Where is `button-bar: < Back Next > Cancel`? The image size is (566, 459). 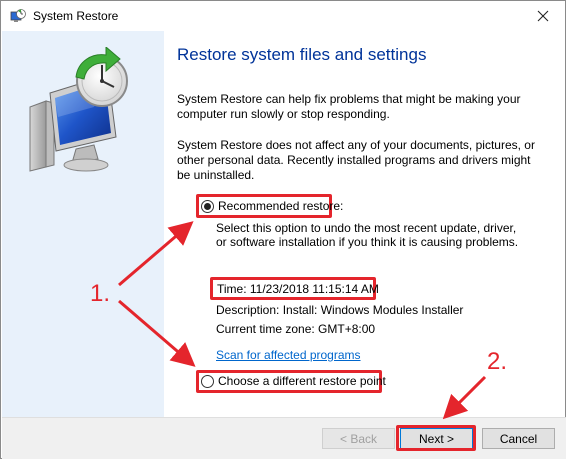 button-bar: < Back Next > Cancel is located at coordinates (284, 438).